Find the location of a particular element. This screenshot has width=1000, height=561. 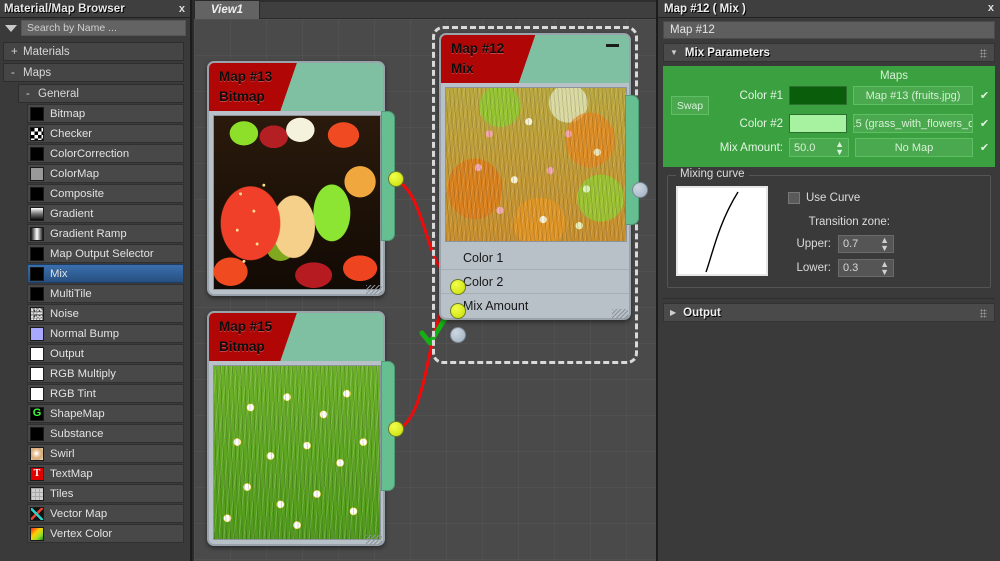

tree-group-materials: + Materials is located at coordinates (93, 51).